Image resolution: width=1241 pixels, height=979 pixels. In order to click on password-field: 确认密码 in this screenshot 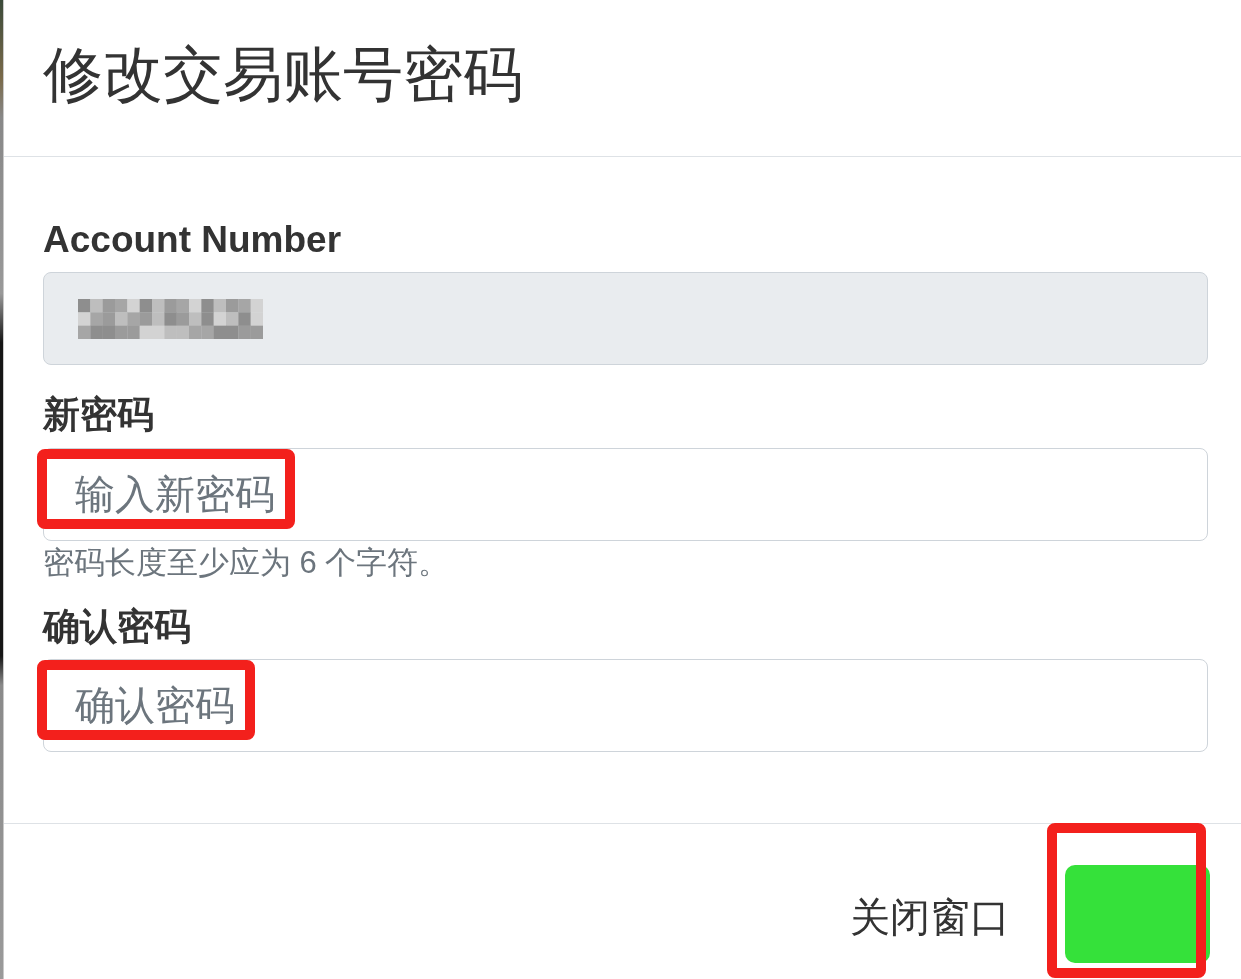, I will do `click(625, 706)`.